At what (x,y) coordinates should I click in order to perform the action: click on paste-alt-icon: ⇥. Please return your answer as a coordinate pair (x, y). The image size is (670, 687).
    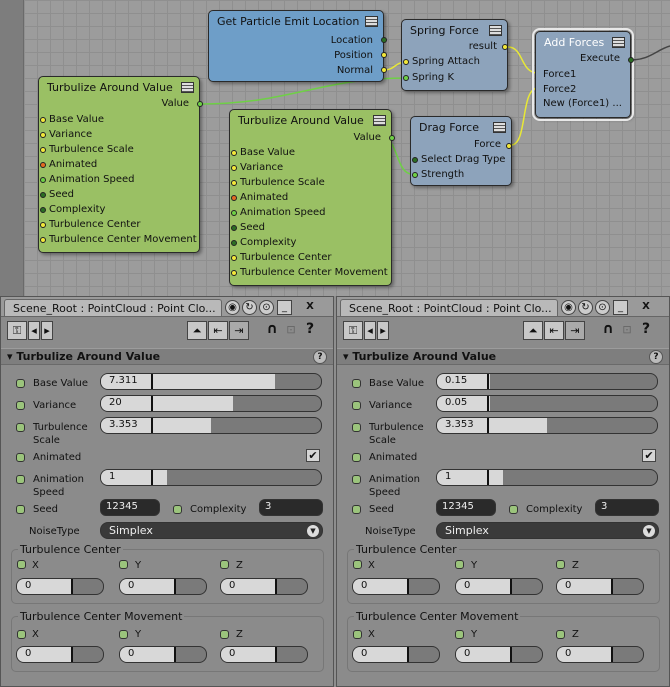
    Looking at the image, I should click on (575, 330).